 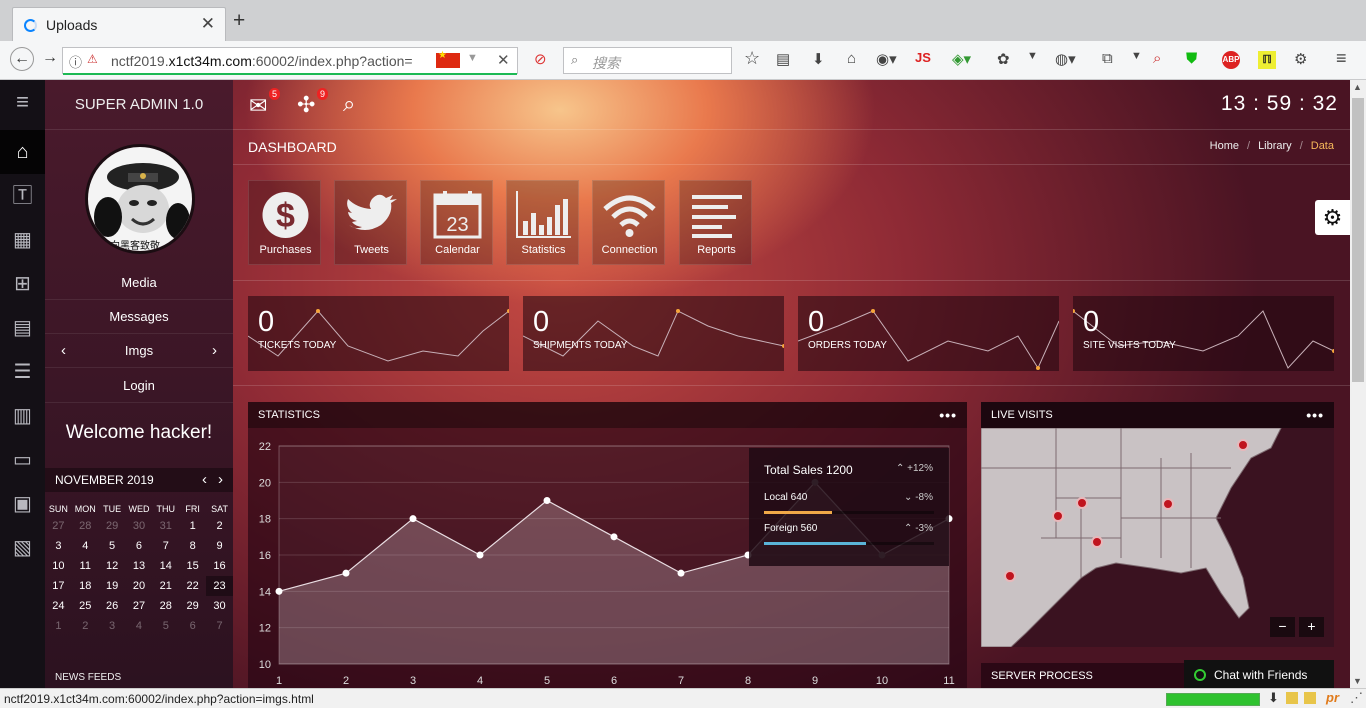 I want to click on document-icon: ▤, so click(x=22, y=328).